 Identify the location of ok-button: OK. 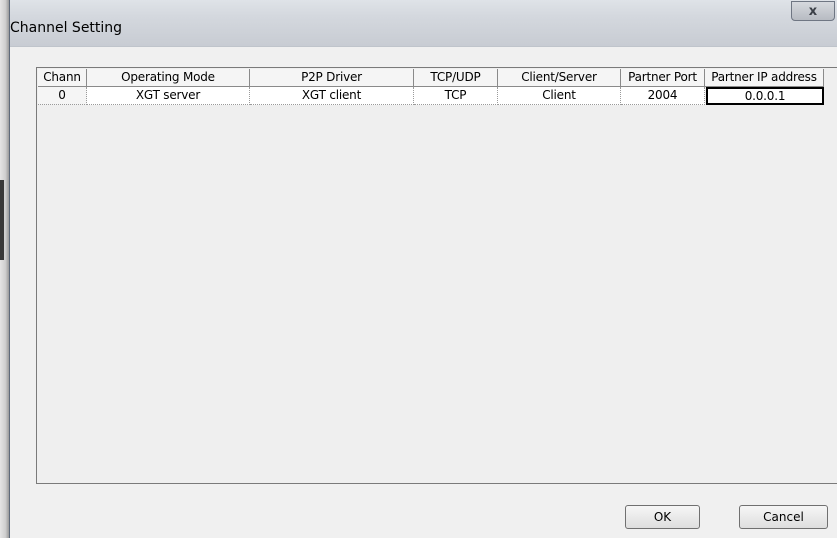
(662, 517).